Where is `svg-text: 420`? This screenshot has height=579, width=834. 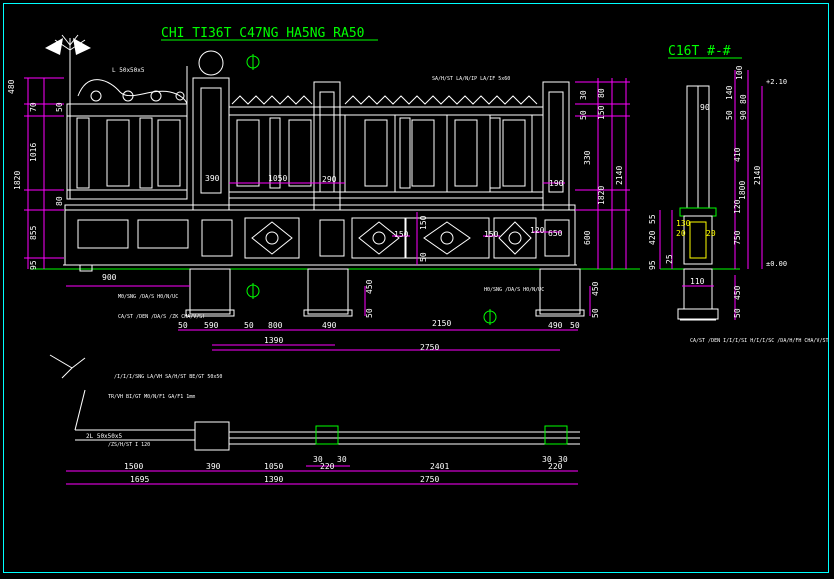
svg-text: 420 is located at coordinates (652, 237).